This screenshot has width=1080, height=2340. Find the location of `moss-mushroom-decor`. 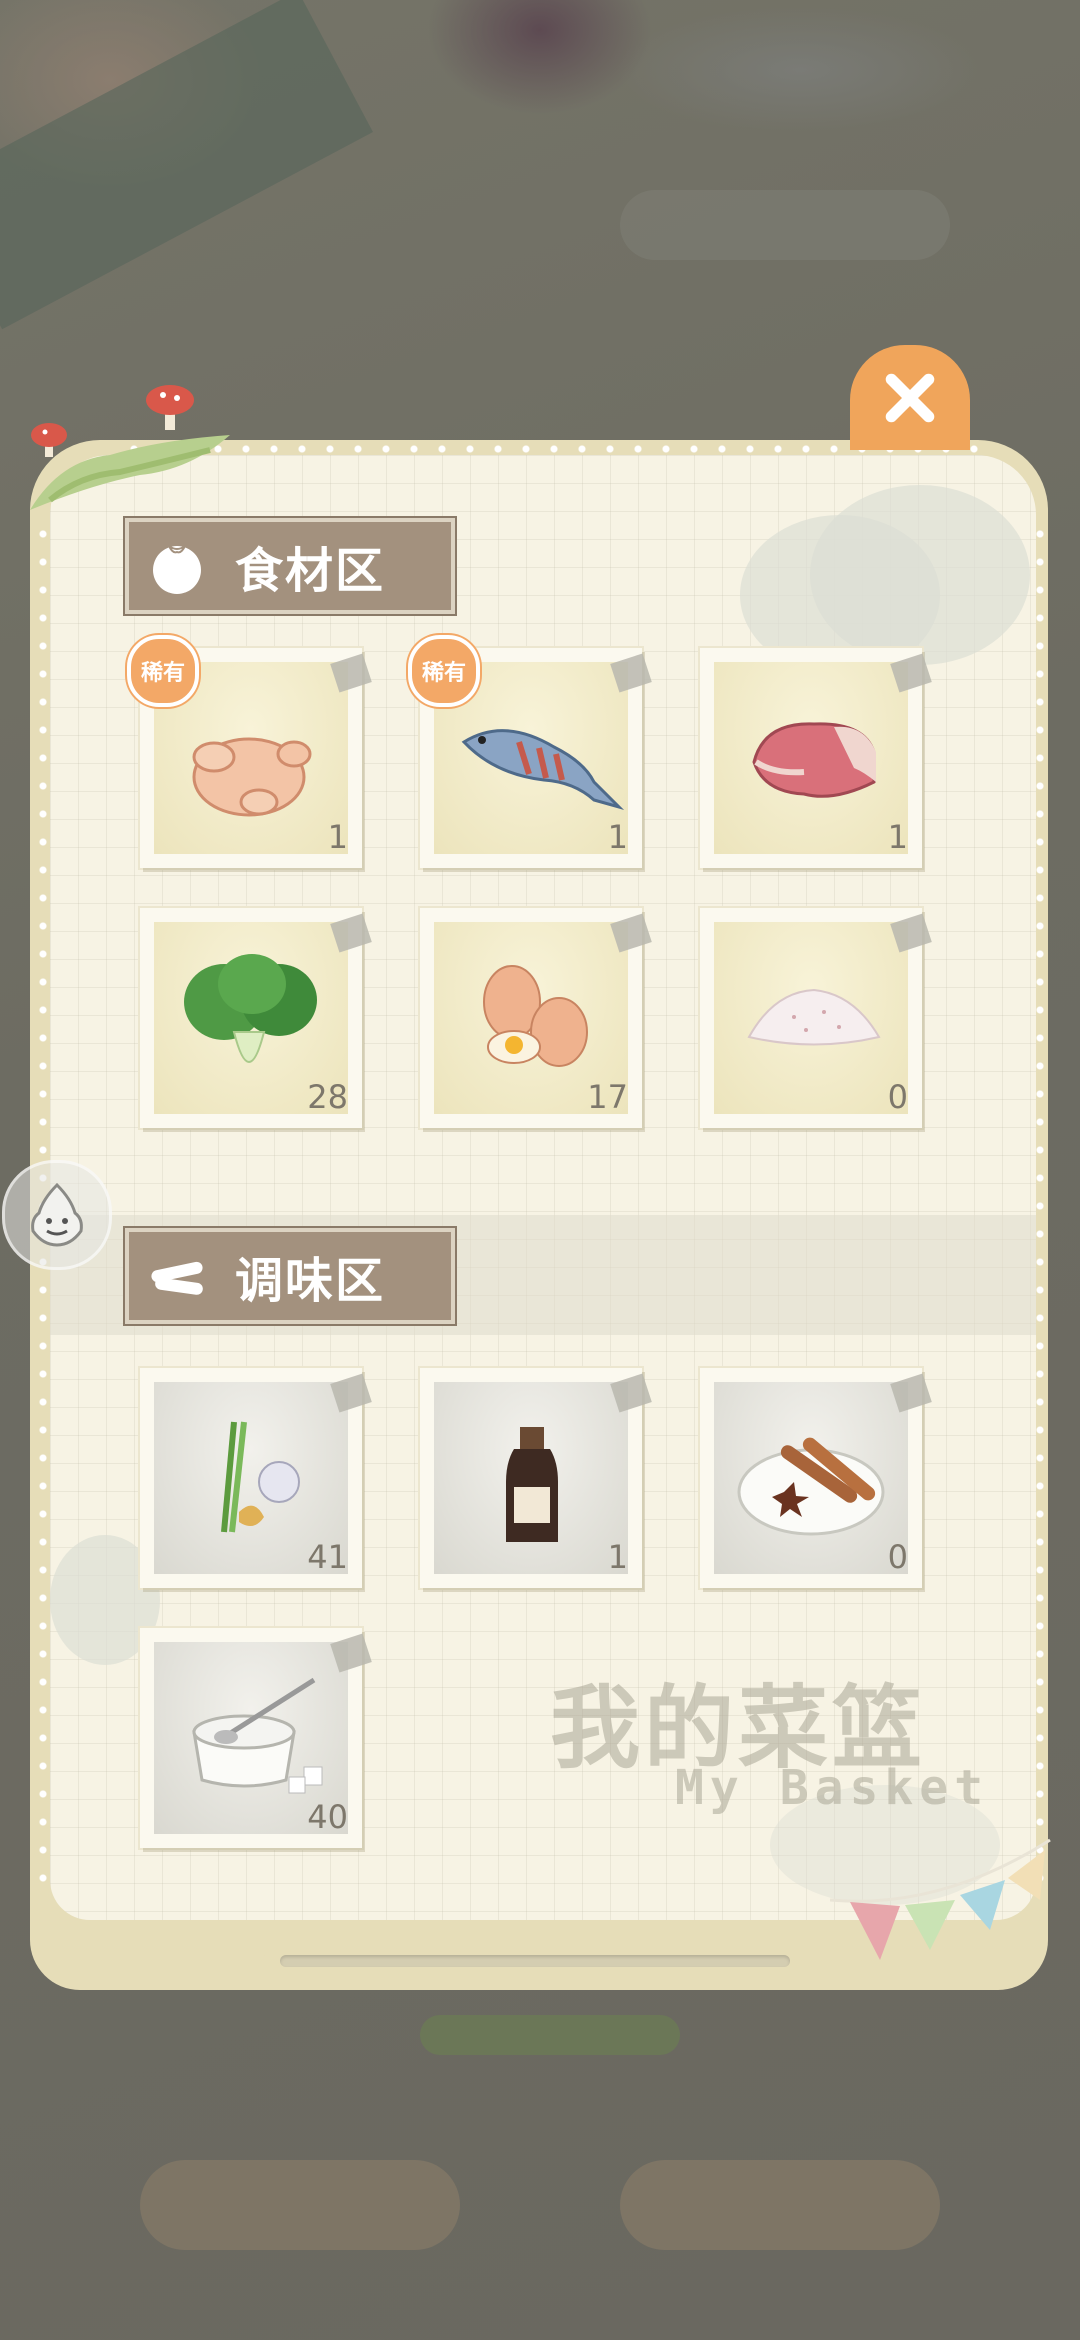

moss-mushroom-decor is located at coordinates (130, 447).